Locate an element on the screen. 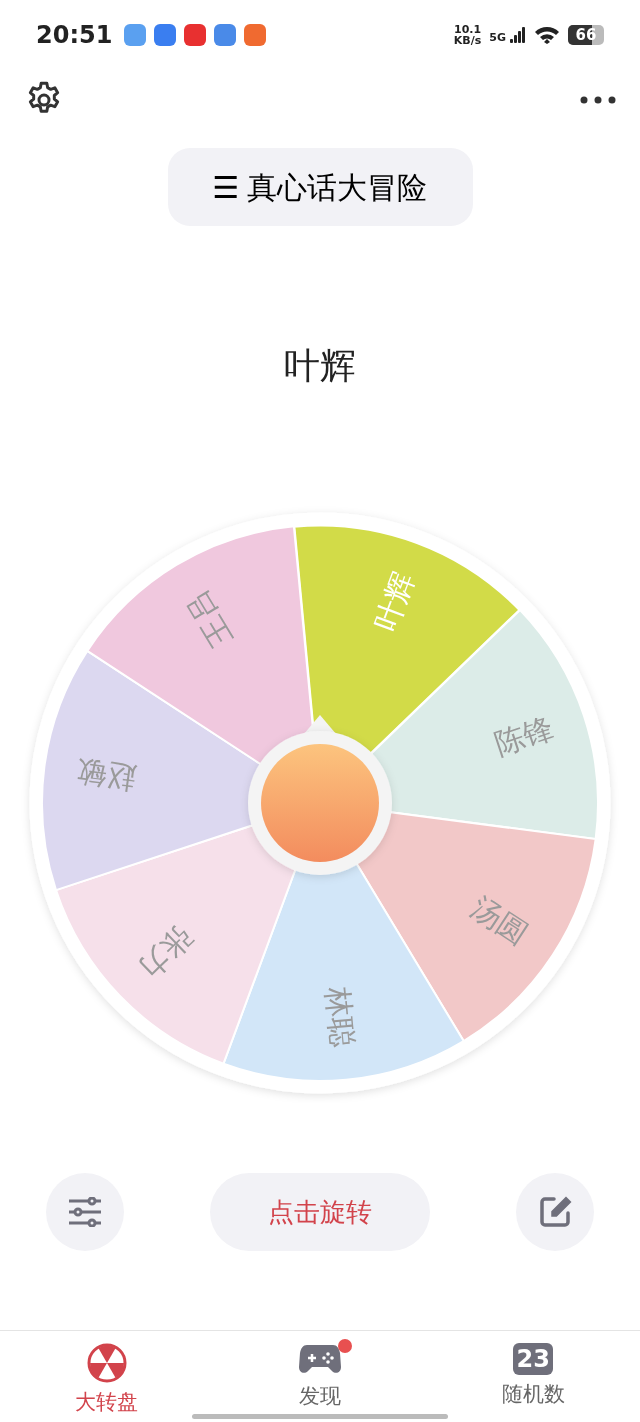  segment-label: 陈锋 is located at coordinates (524, 735).